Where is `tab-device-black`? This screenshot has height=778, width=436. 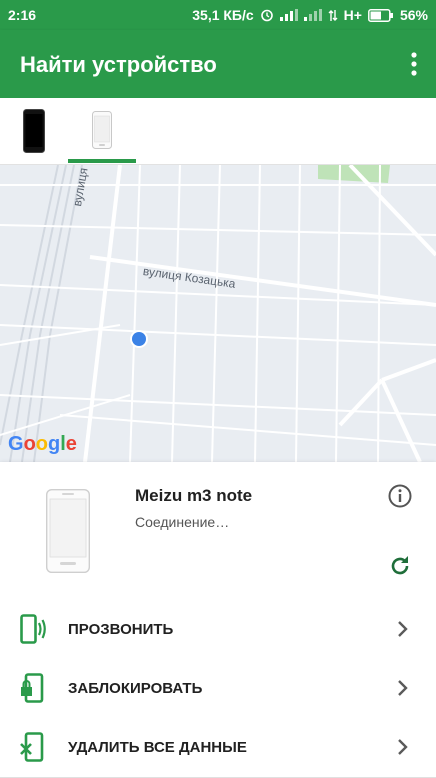
tab-device-black is located at coordinates (34, 131).